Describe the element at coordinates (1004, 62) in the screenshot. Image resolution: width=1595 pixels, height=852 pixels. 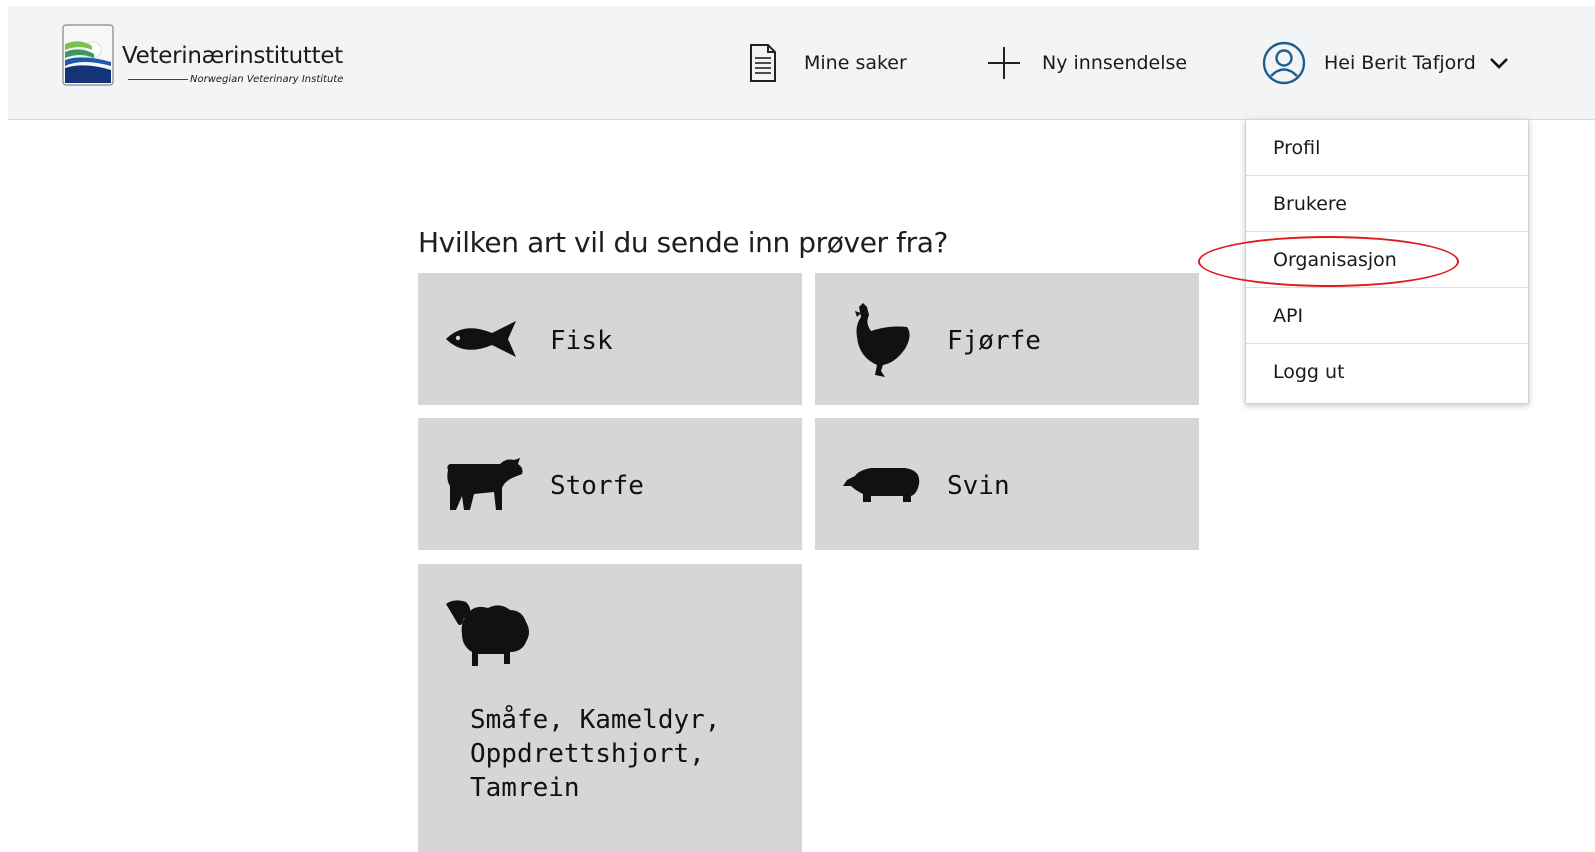
I see `plus-icon` at that location.